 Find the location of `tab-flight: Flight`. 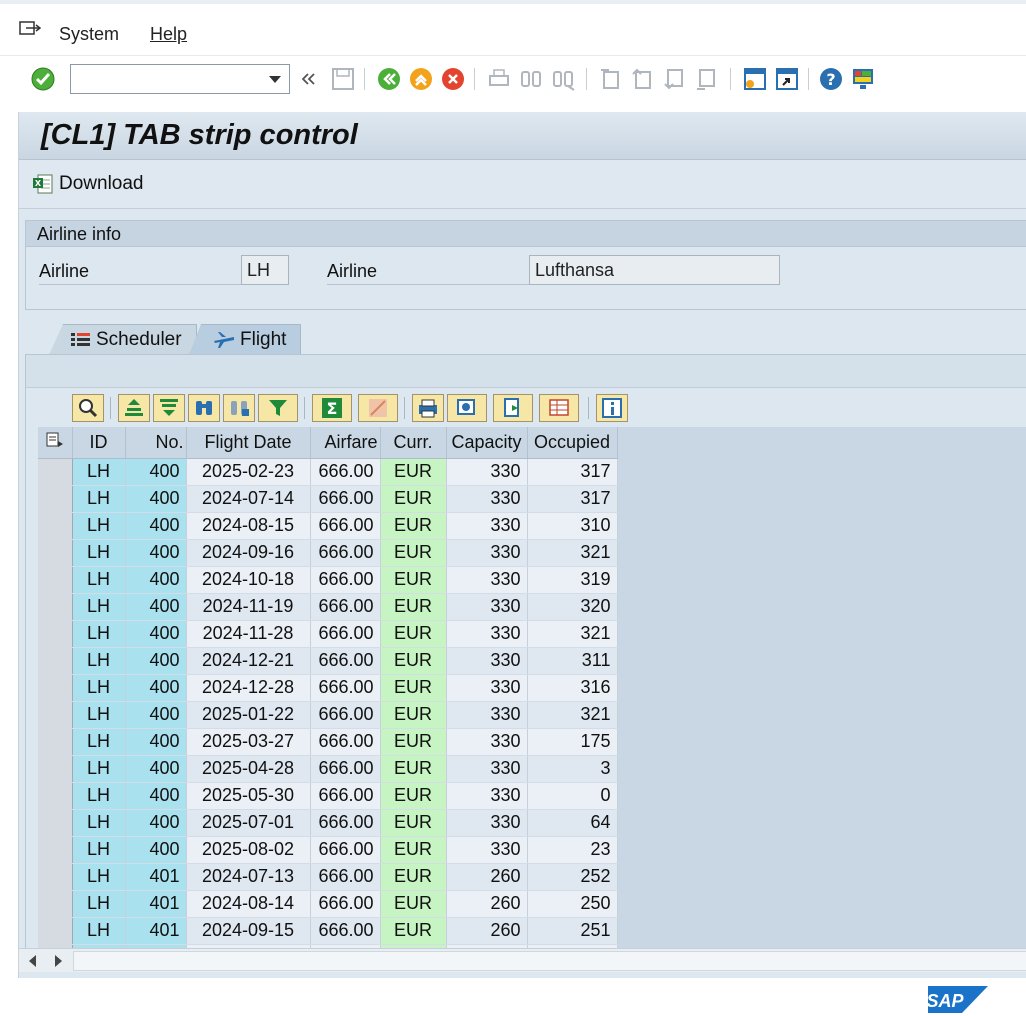

tab-flight: Flight is located at coordinates (245, 339).